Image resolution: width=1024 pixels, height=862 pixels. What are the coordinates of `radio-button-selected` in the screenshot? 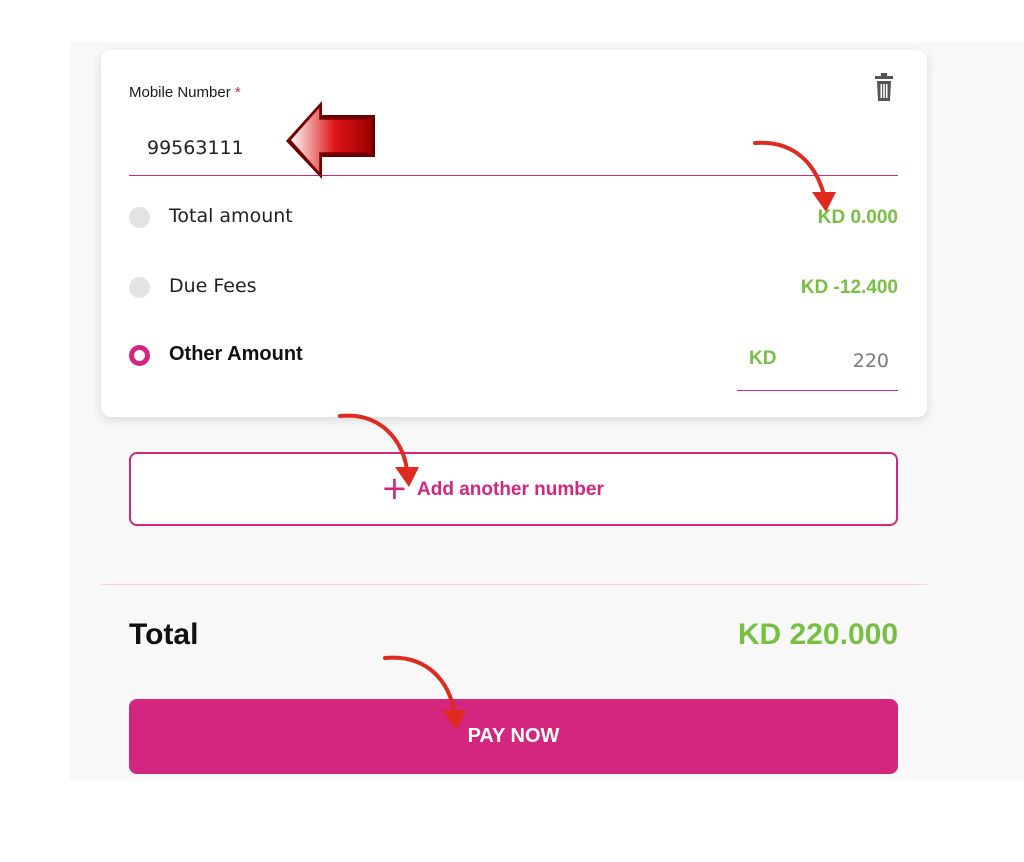 It's located at (139, 355).